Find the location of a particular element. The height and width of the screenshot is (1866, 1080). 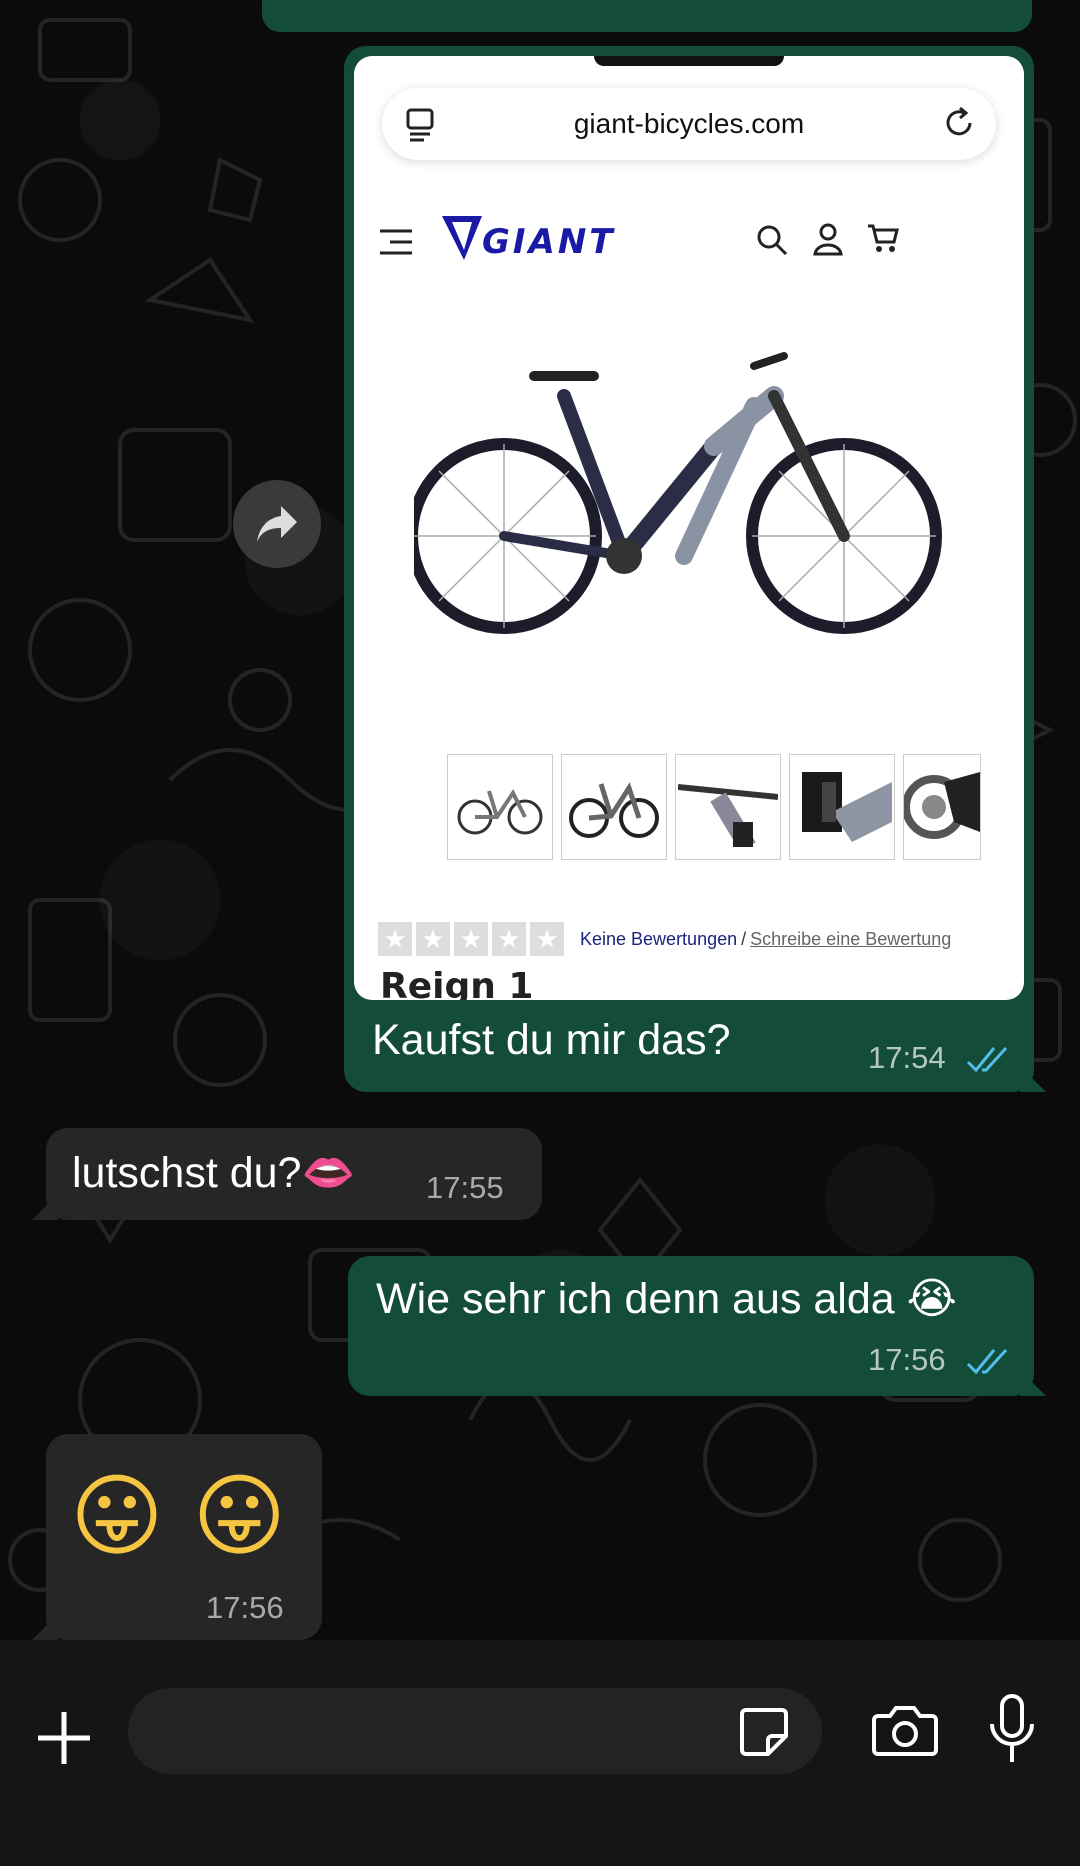

message-composer is located at coordinates (540, 1753).